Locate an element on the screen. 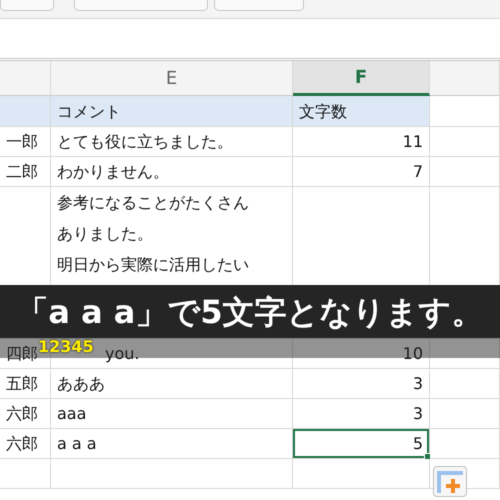 The height and width of the screenshot is (500, 500). toolbar-button is located at coordinates (27, 5).